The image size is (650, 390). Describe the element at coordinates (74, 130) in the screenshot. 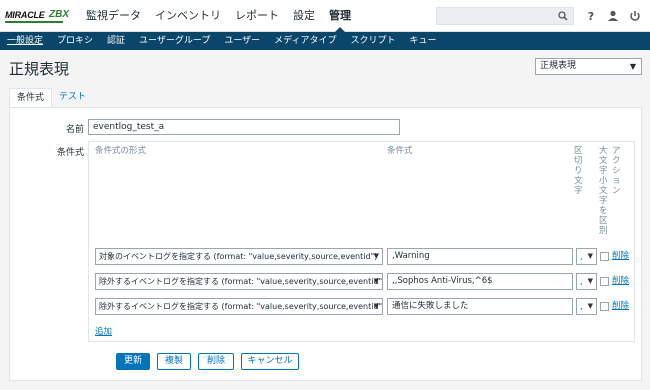

I see `name-label: 名前` at that location.